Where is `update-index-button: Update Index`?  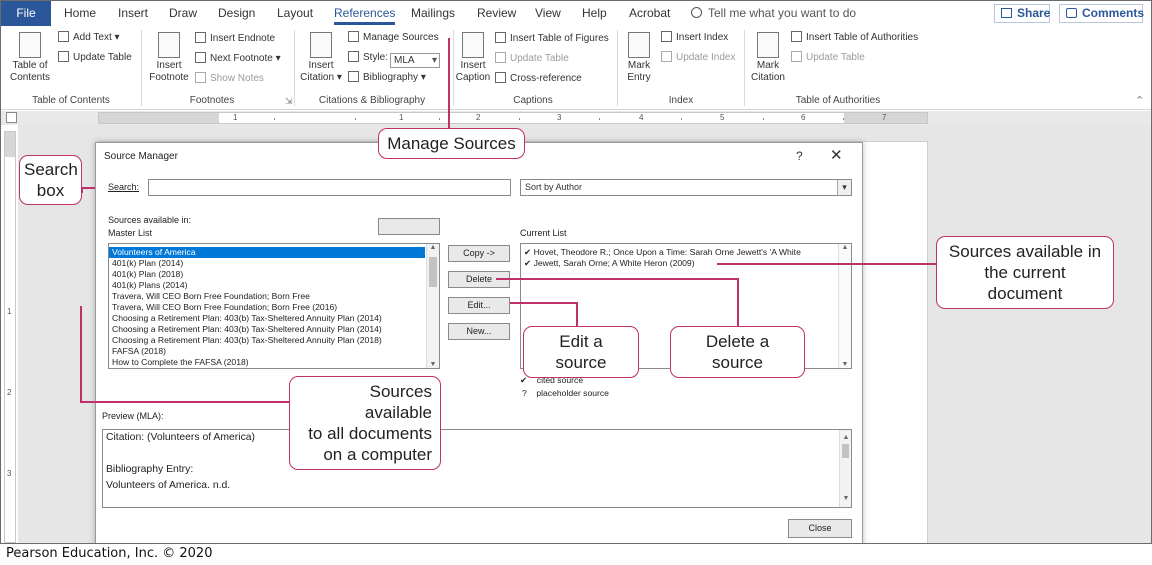
update-index-button: Update Index is located at coordinates (698, 58).